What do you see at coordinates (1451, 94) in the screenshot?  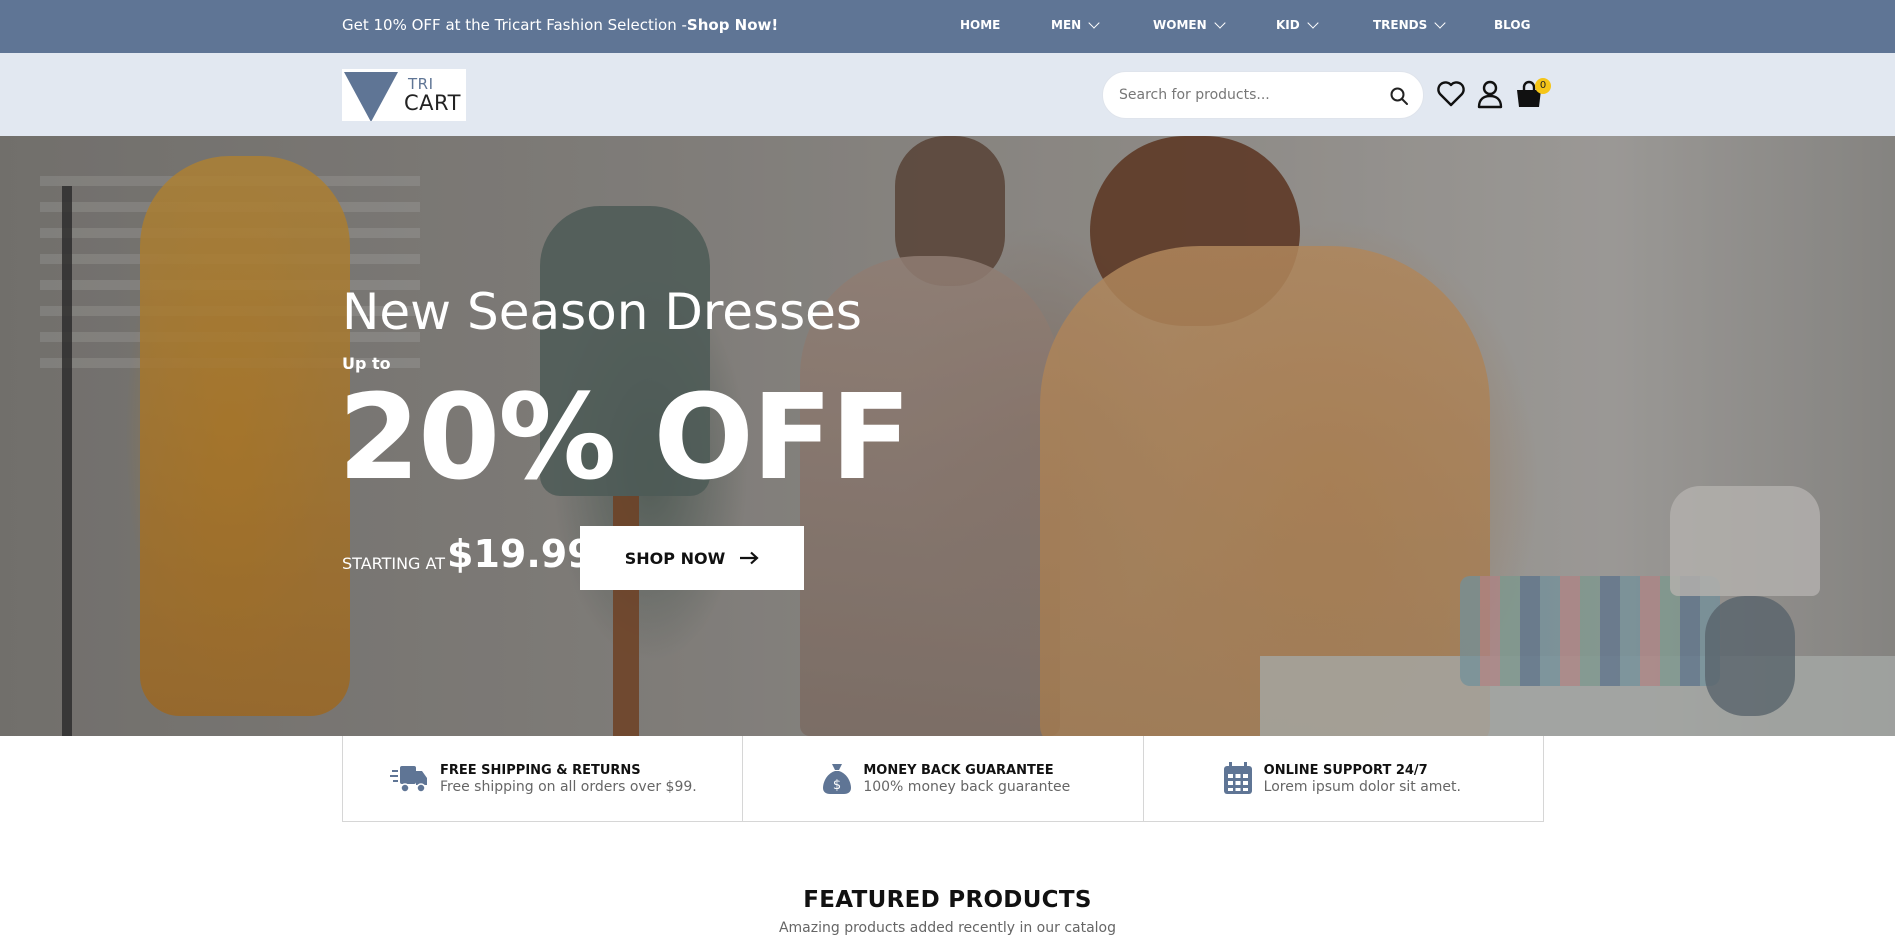 I see `heart-icon` at bounding box center [1451, 94].